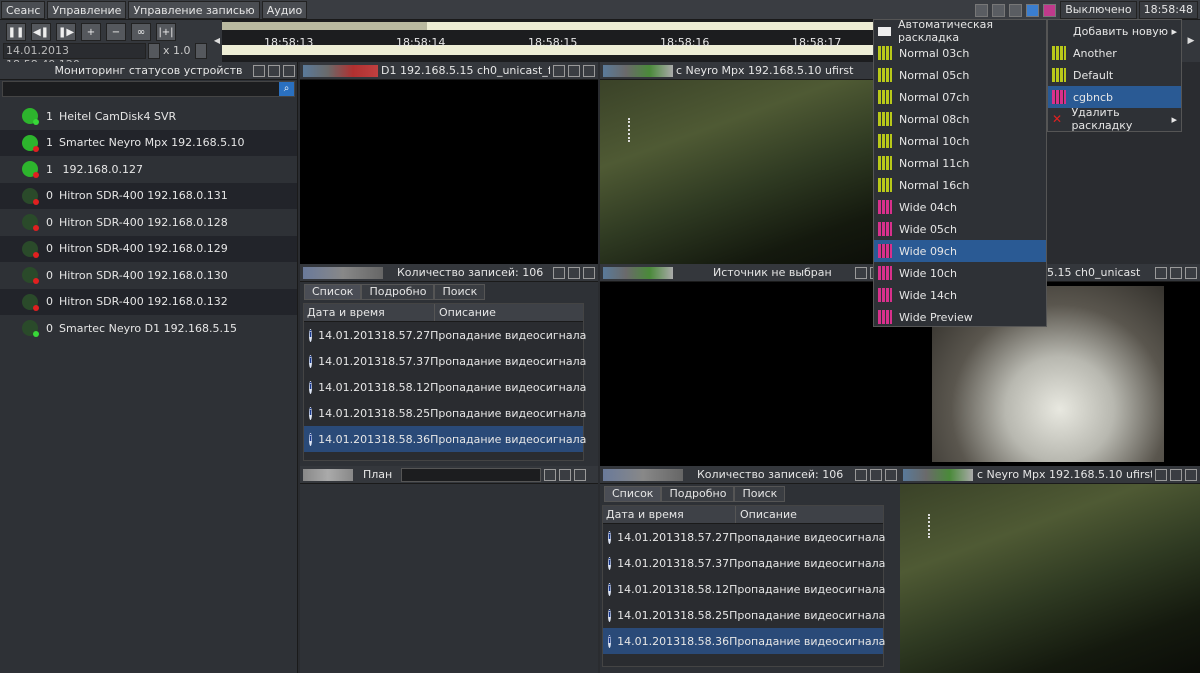 The image size is (1200, 673). What do you see at coordinates (960, 75) in the screenshot?
I see `layout-menu-item: Normal 05ch` at bounding box center [960, 75].